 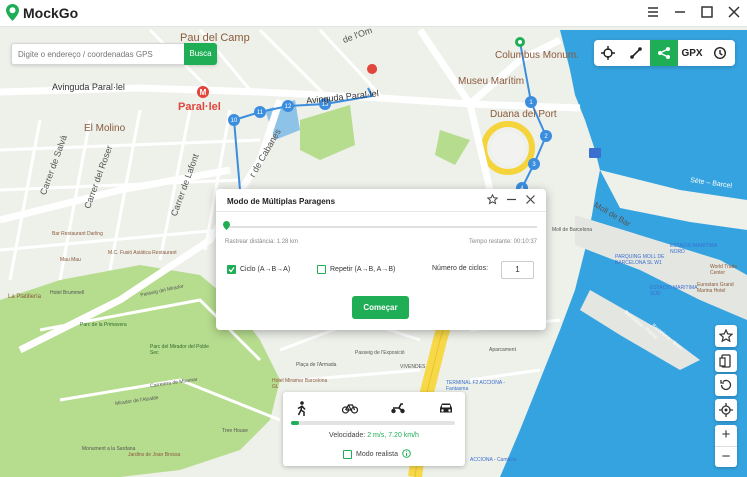 I want to click on bus-stop-icon, so click(x=595, y=153).